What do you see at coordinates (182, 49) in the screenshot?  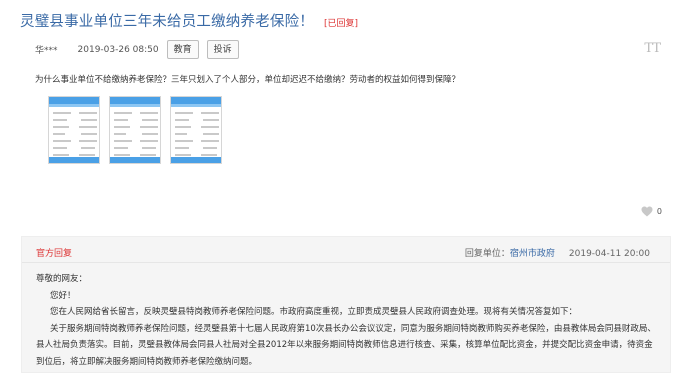 I see `tag-education-button: 教育` at bounding box center [182, 49].